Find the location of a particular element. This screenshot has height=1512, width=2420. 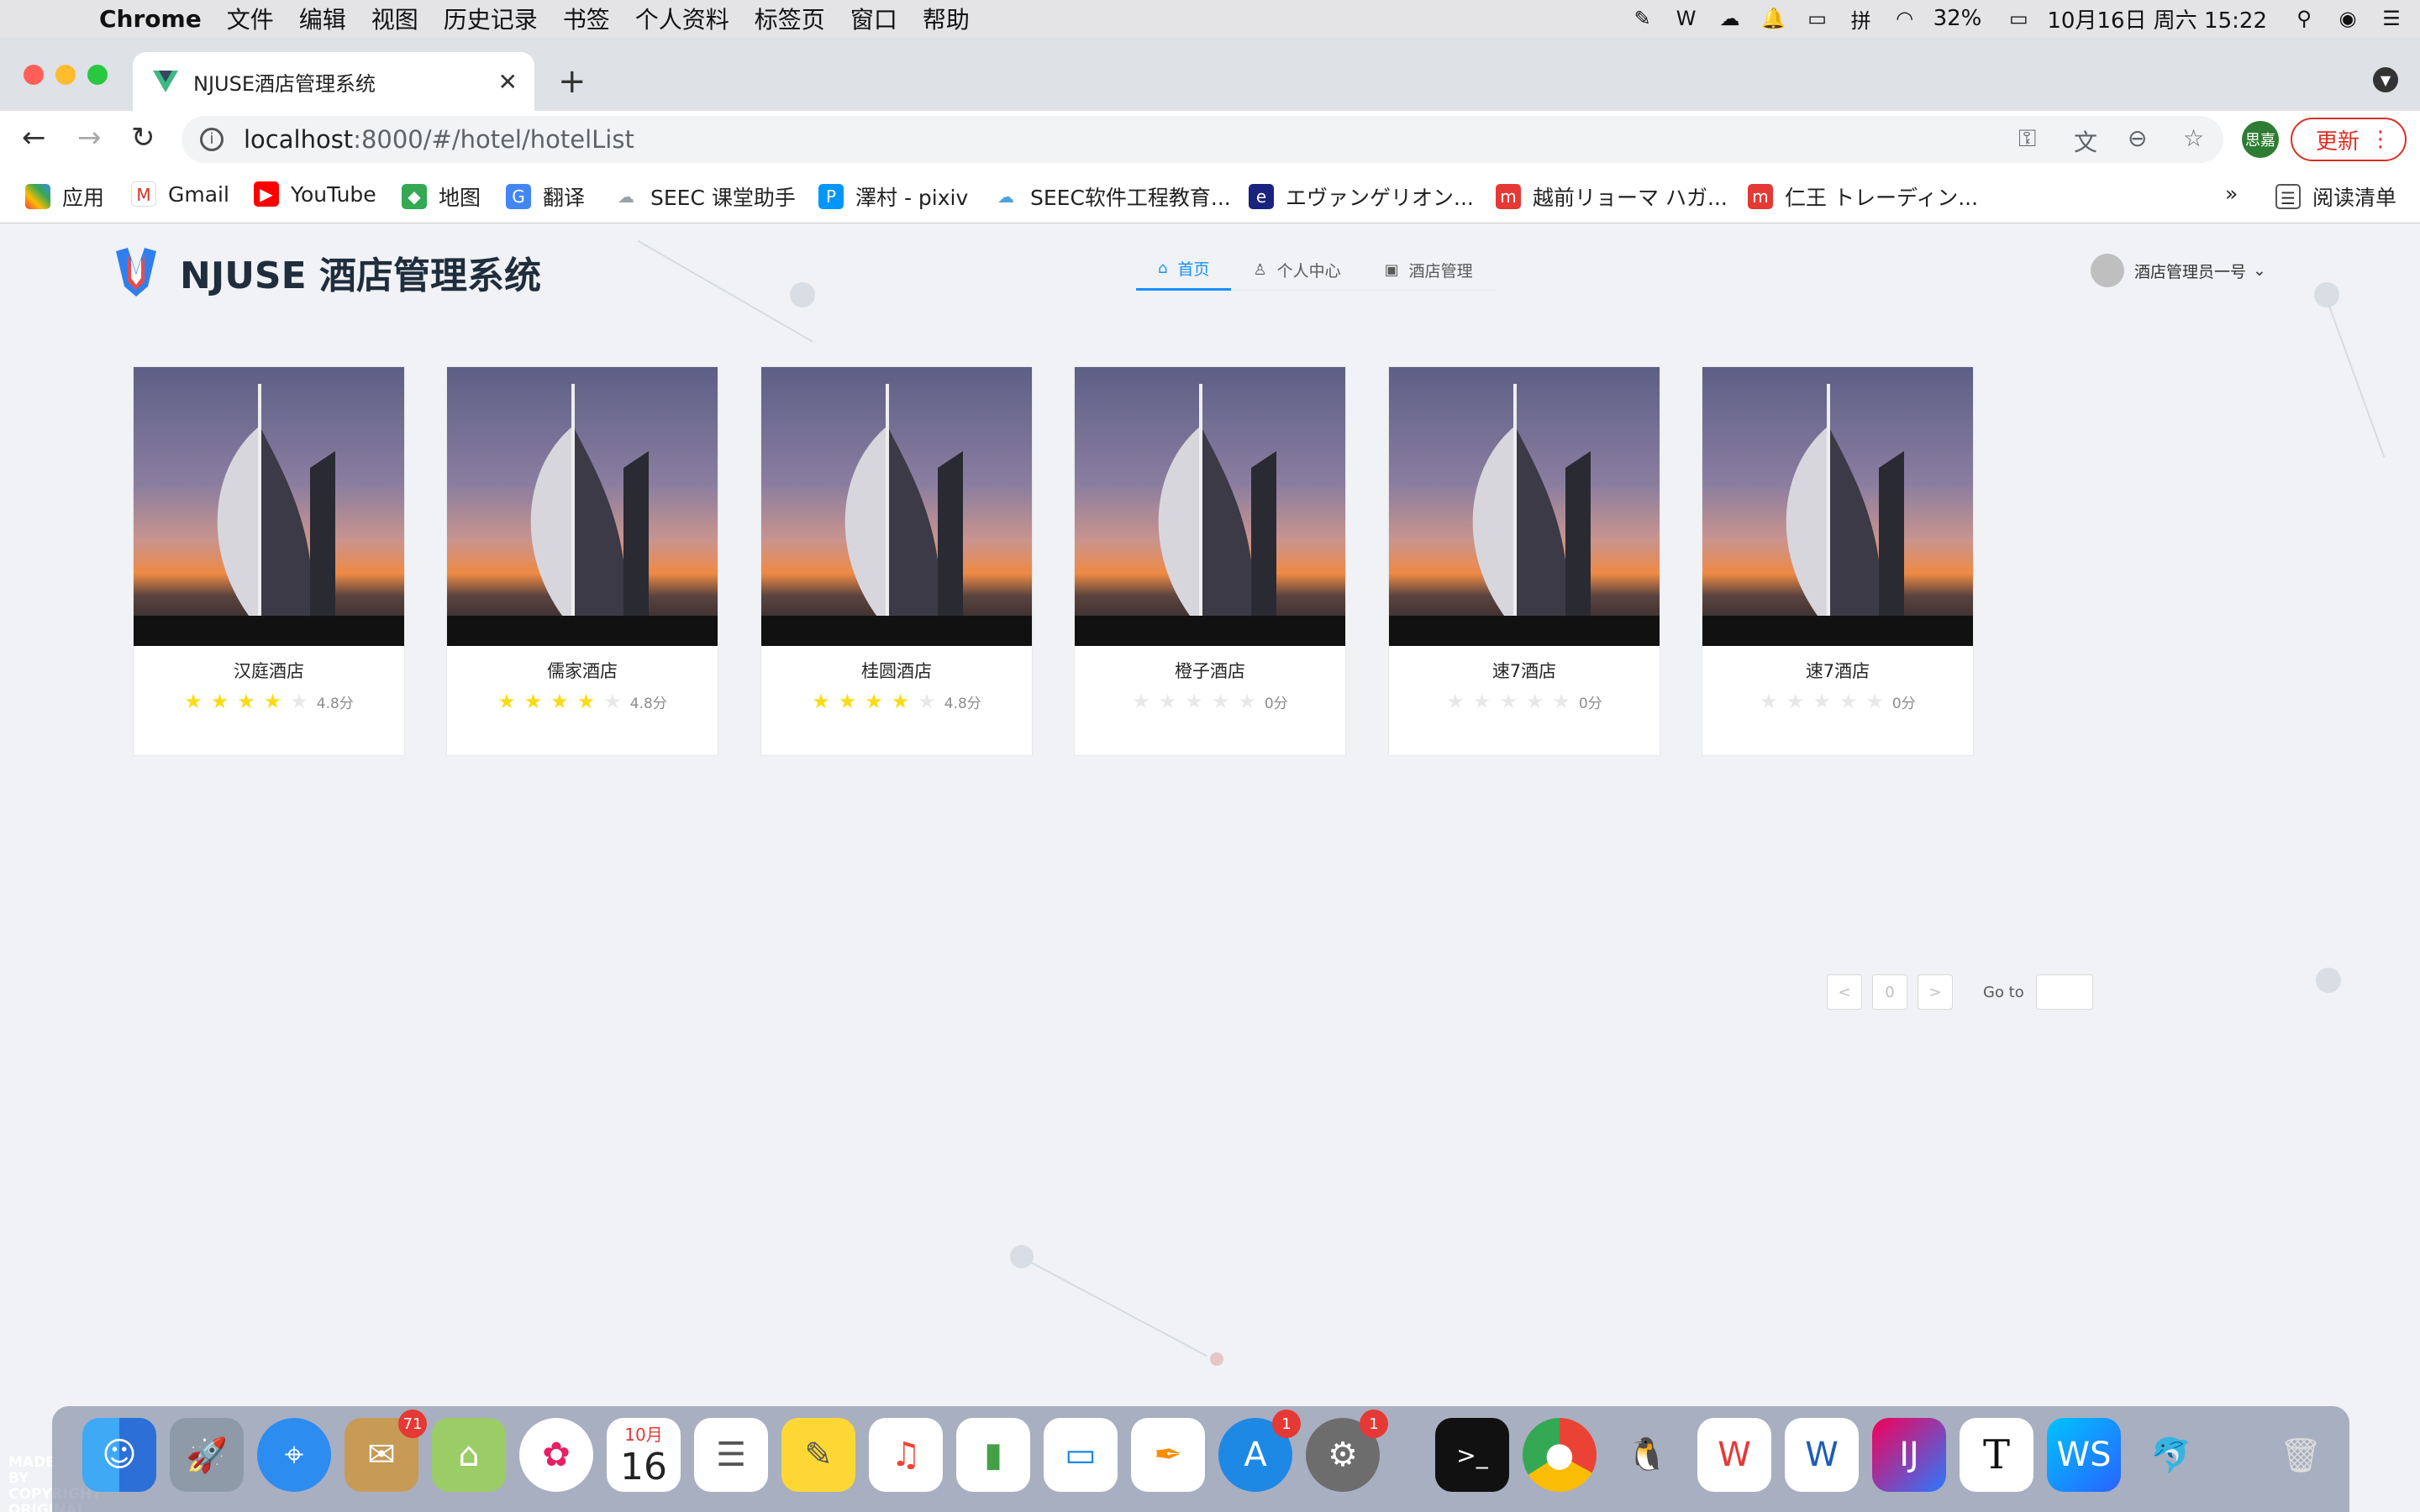

site-info-icon: i is located at coordinates (212, 139).